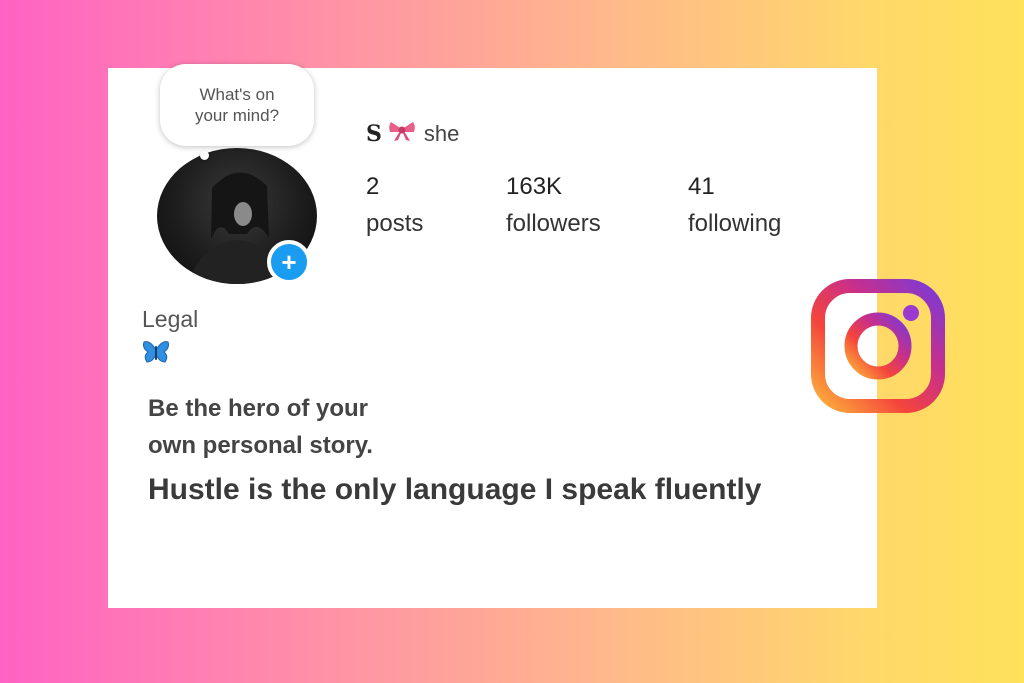 This screenshot has height=683, width=1024. What do you see at coordinates (395, 223) in the screenshot?
I see `posts-label: posts` at bounding box center [395, 223].